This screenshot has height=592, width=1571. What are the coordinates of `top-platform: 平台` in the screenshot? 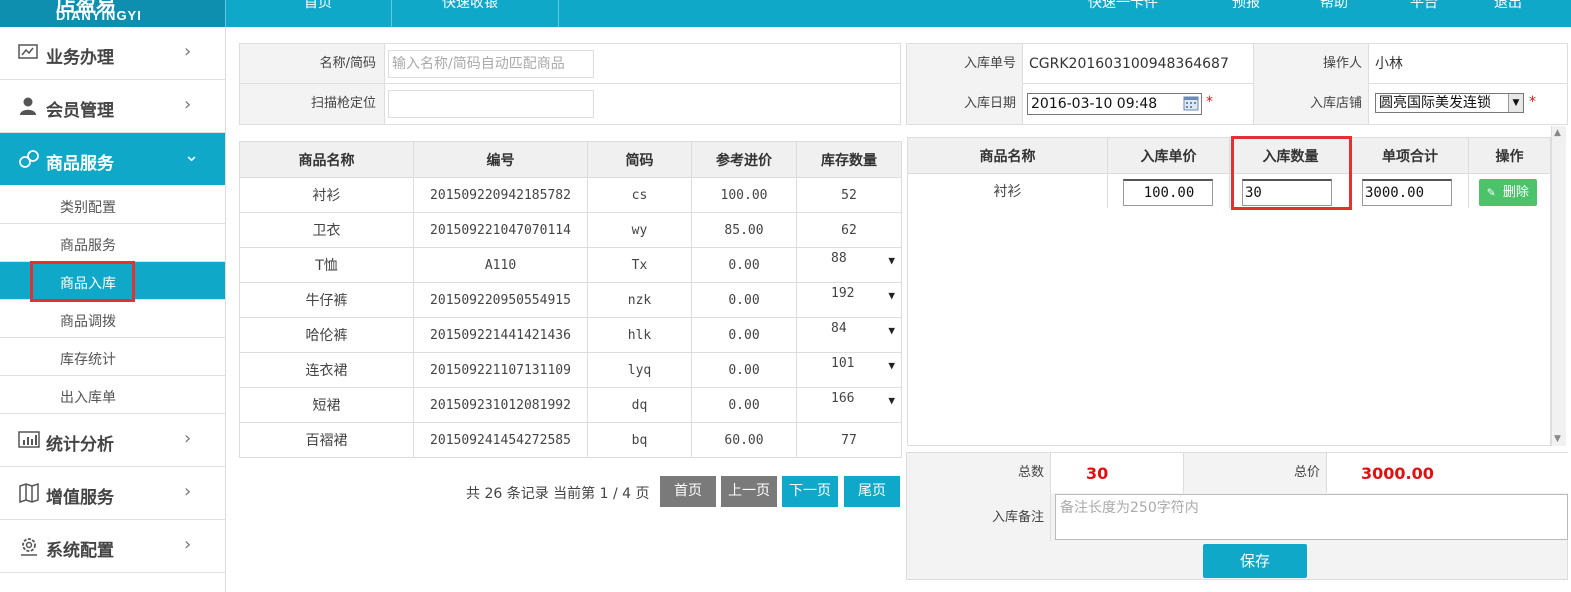 It's located at (1424, 6).